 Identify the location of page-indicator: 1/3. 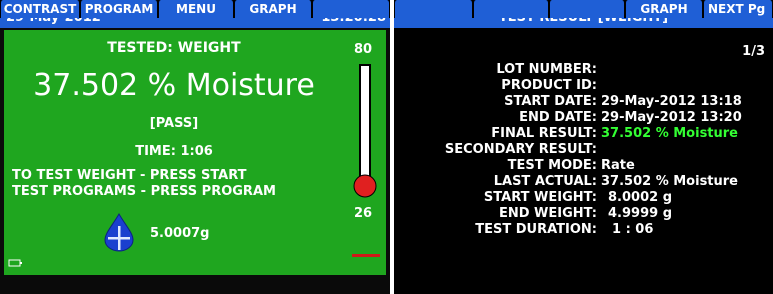
(753, 51).